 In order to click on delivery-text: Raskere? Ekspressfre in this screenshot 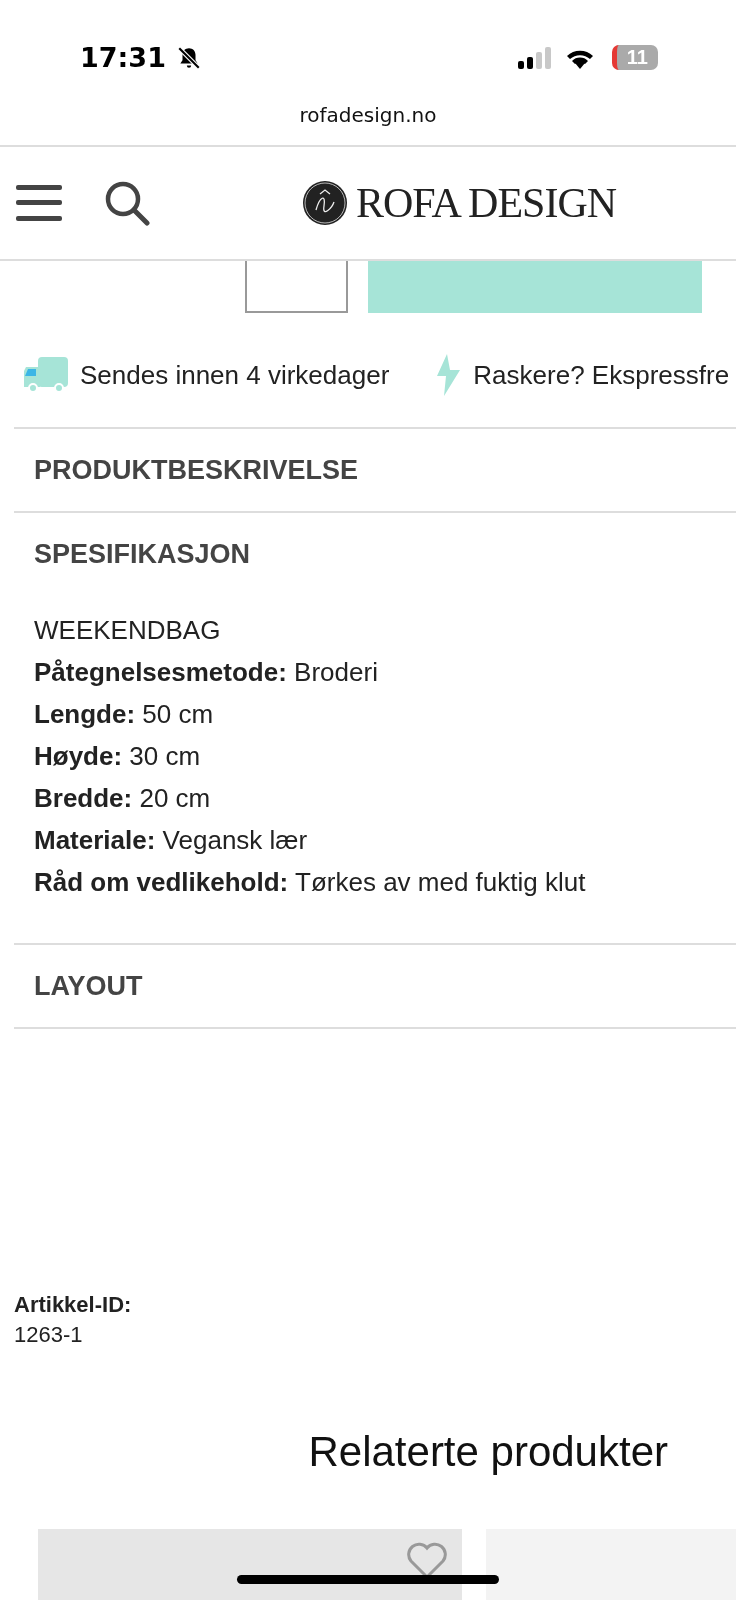, I will do `click(601, 375)`.